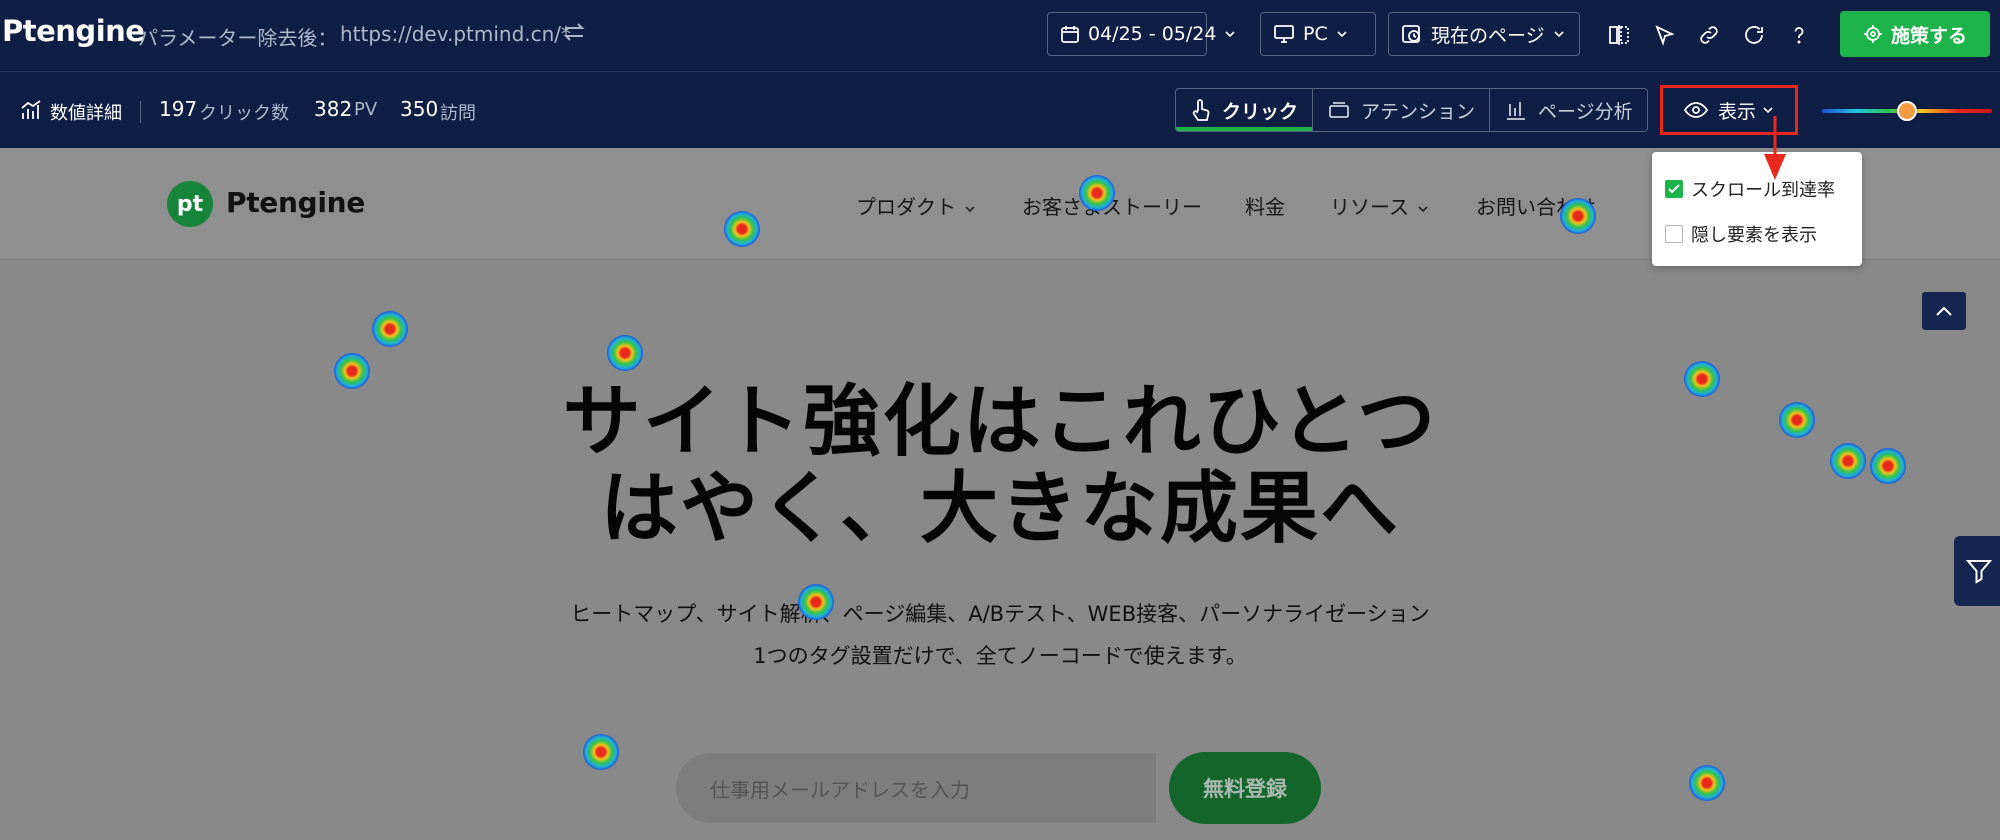  I want to click on clicks-count: 197, so click(178, 109).